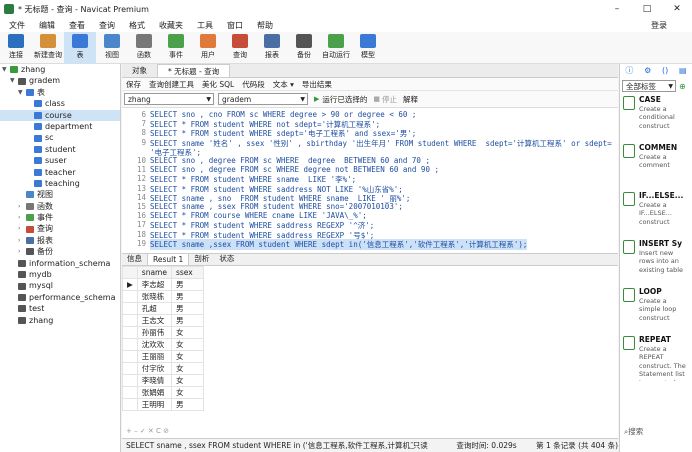  What do you see at coordinates (171, 84) in the screenshot?
I see `query-tool-1: 查询创建工具` at bounding box center [171, 84].